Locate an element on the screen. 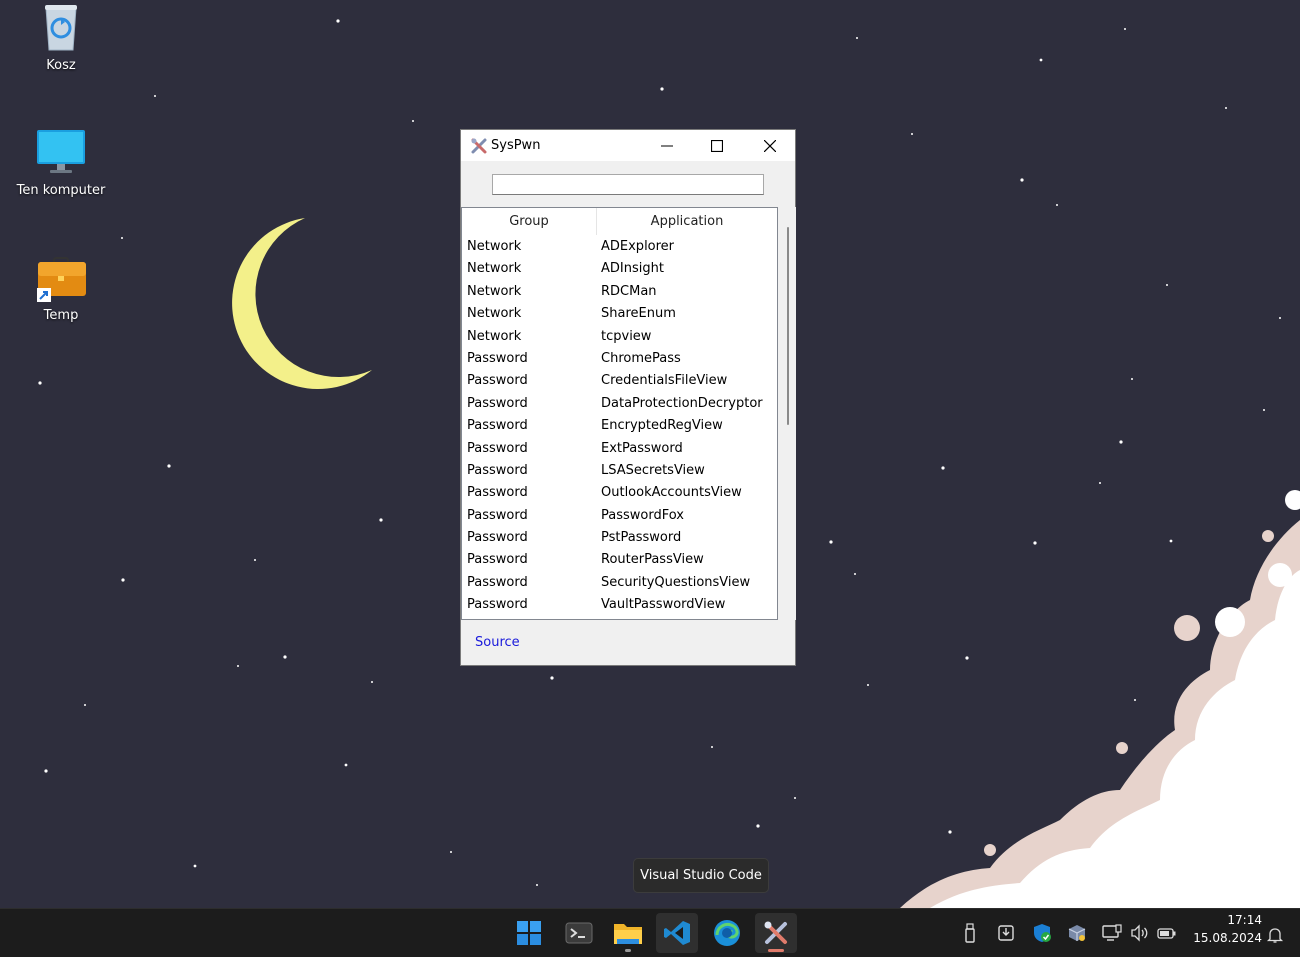  list-item: Password OutlookAccountsView is located at coordinates (619, 493).